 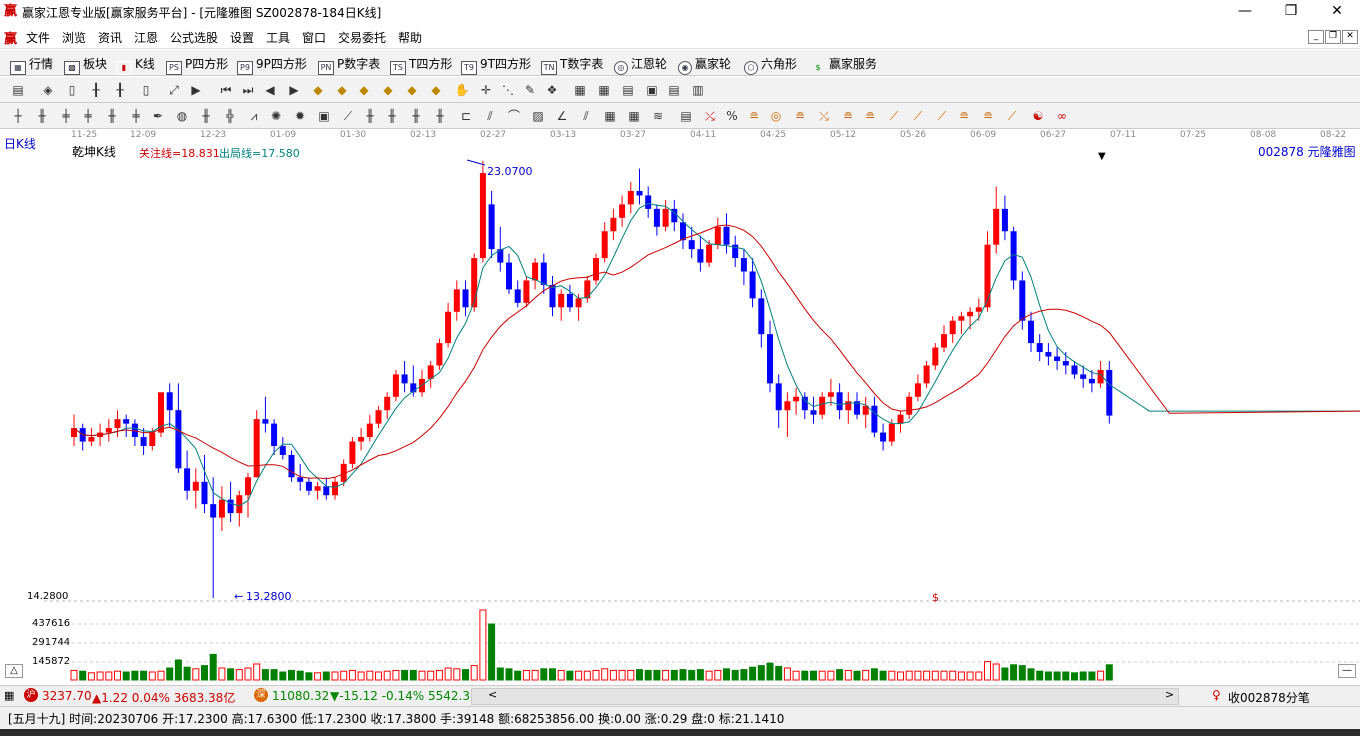 What do you see at coordinates (1337, 12) in the screenshot?
I see `close-icon: ✕` at bounding box center [1337, 12].